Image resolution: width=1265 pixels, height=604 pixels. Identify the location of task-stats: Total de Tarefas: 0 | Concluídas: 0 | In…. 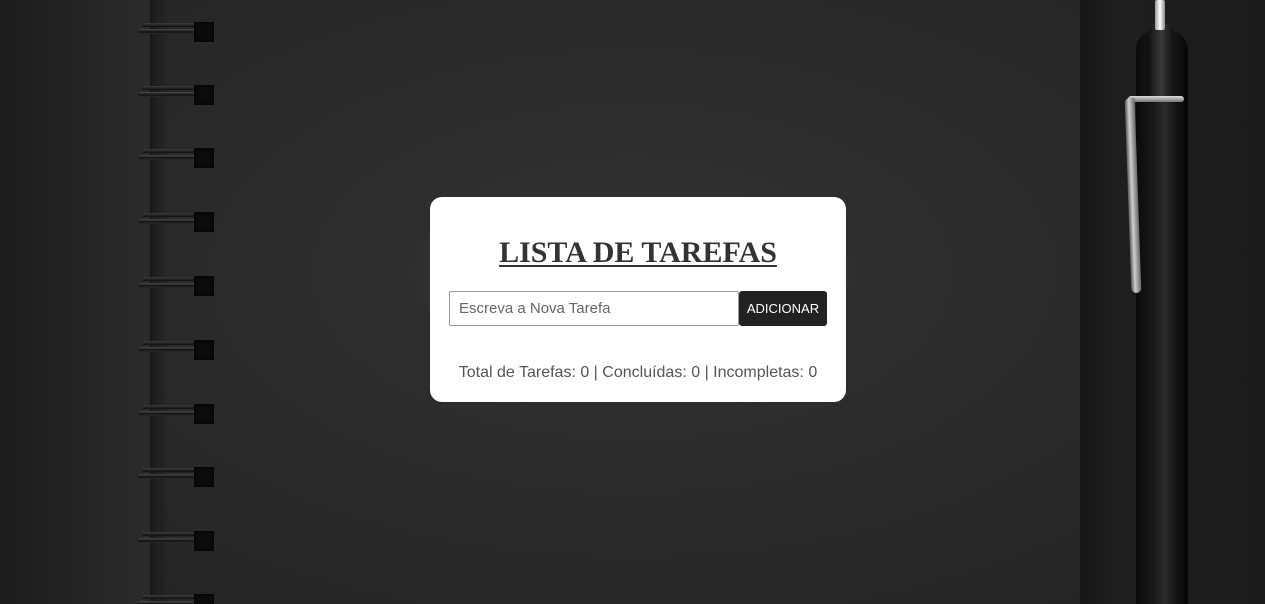
(638, 372).